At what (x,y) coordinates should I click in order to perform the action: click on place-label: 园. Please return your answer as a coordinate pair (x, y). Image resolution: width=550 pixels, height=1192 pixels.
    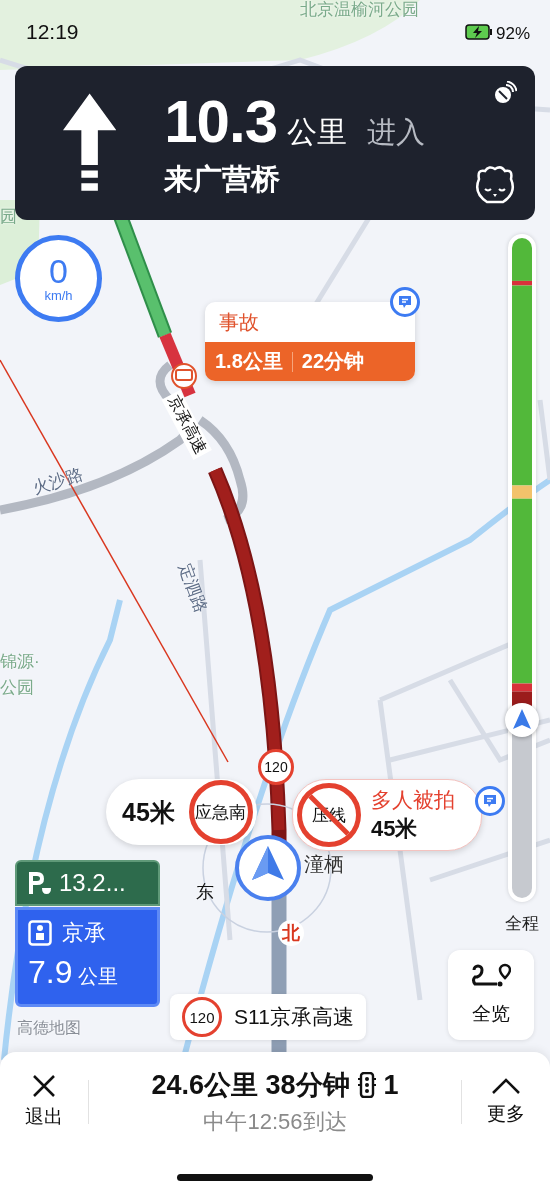
    Looking at the image, I should click on (8, 217).